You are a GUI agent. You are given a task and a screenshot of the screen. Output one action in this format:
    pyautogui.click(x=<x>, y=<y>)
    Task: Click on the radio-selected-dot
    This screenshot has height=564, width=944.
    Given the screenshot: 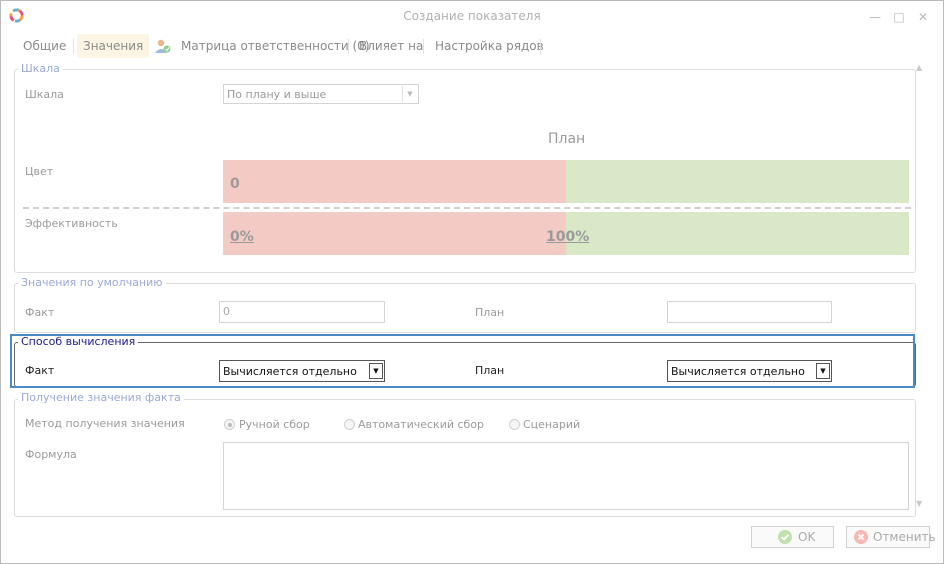 What is the action you would take?
    pyautogui.click(x=230, y=425)
    